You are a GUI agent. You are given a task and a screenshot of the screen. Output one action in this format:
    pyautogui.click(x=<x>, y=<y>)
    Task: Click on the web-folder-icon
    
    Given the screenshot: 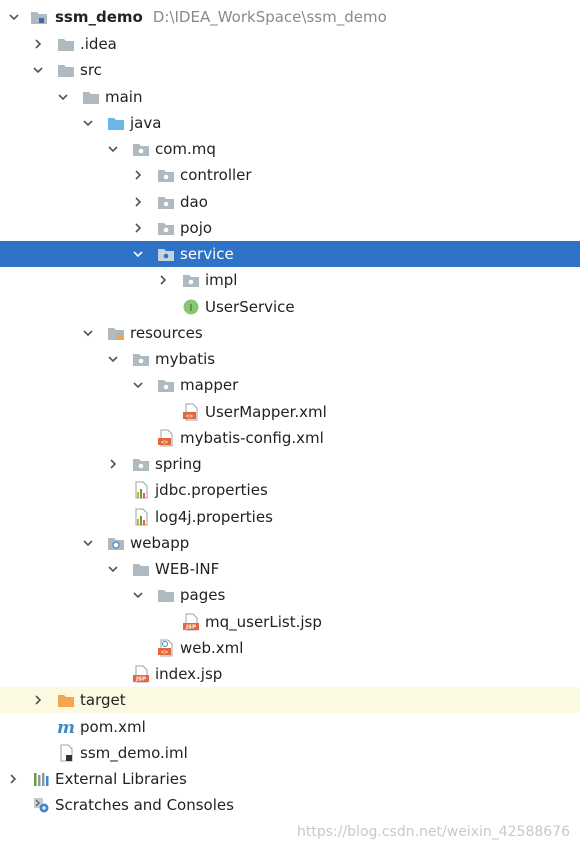 What is the action you would take?
    pyautogui.click(x=116, y=543)
    